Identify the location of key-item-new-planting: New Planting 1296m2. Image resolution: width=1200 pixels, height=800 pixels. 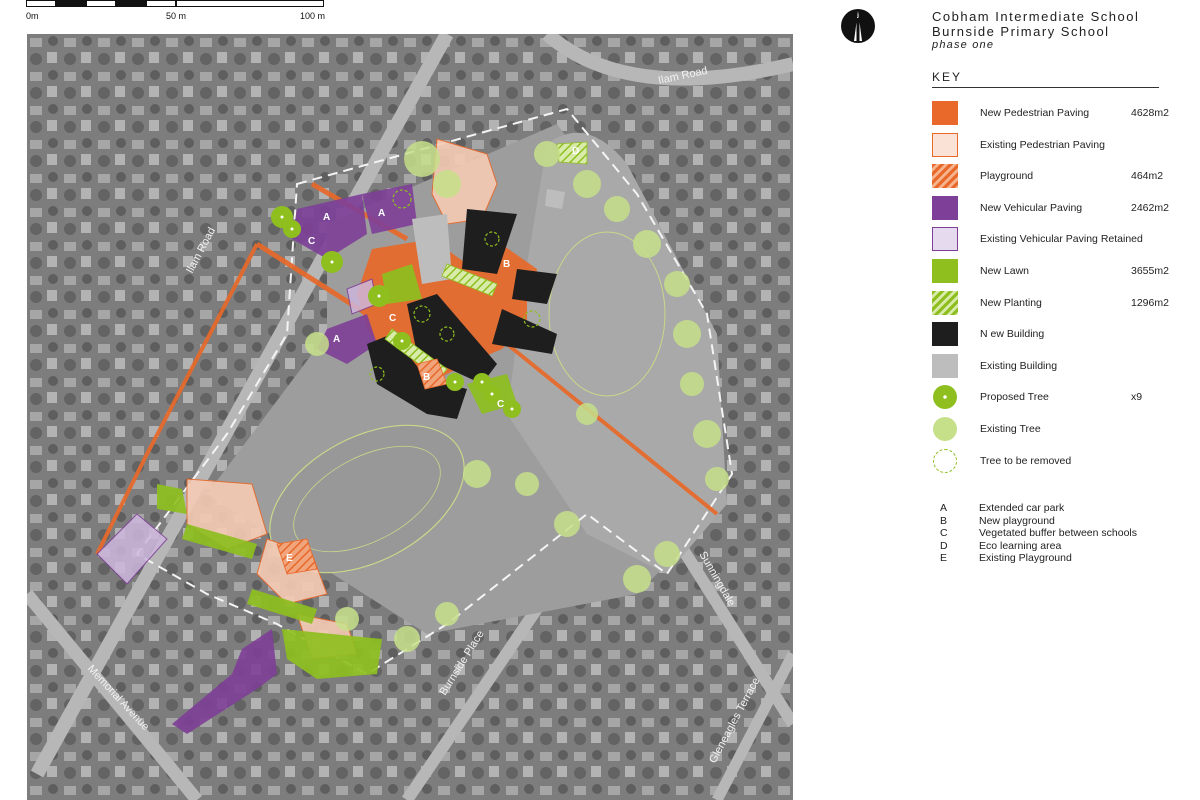
(1057, 306).